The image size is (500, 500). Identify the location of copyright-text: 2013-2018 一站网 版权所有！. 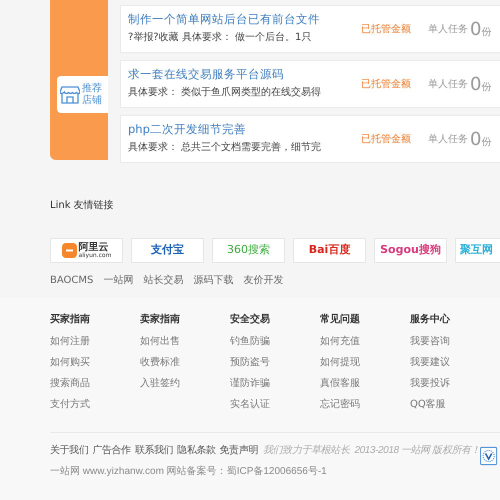
(417, 451).